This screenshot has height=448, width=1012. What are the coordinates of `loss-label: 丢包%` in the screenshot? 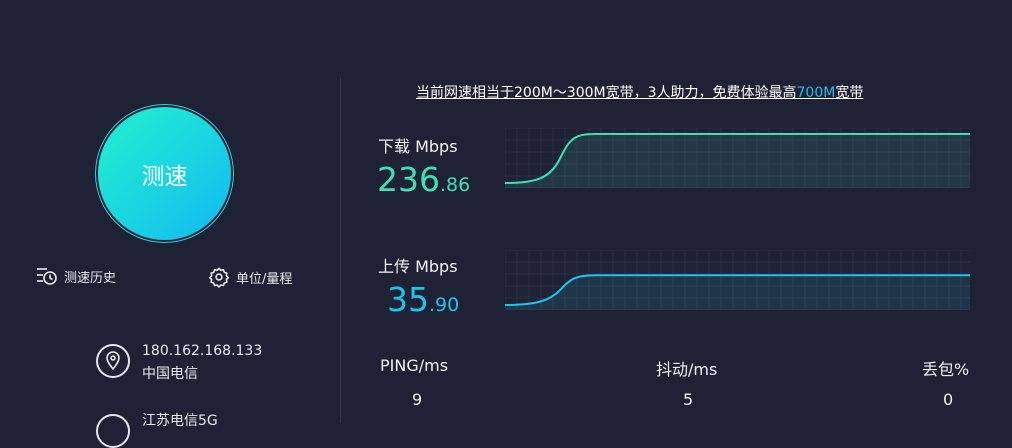 It's located at (946, 369).